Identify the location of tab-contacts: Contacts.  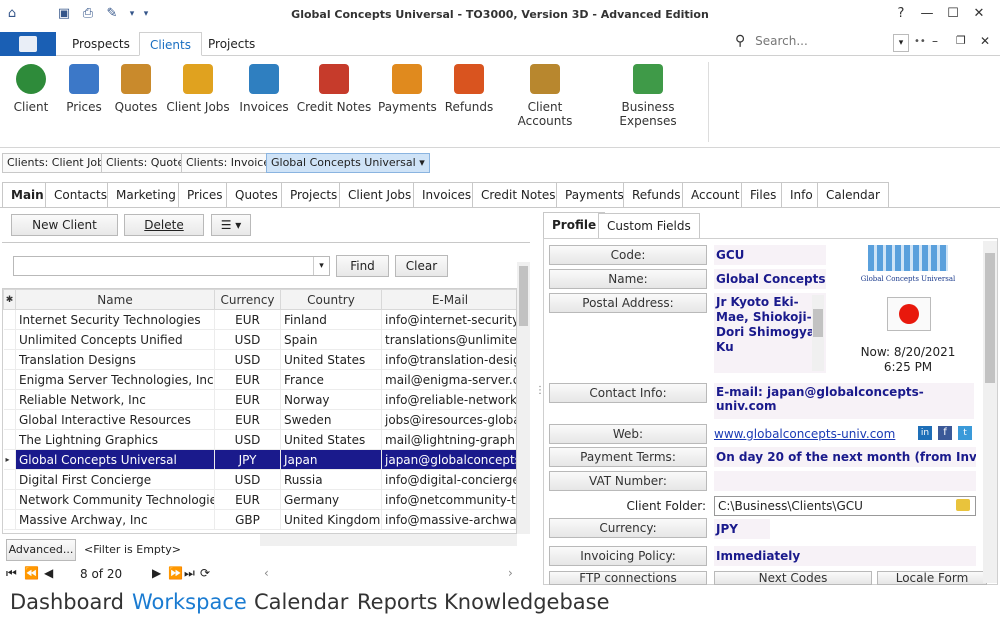
(80, 195).